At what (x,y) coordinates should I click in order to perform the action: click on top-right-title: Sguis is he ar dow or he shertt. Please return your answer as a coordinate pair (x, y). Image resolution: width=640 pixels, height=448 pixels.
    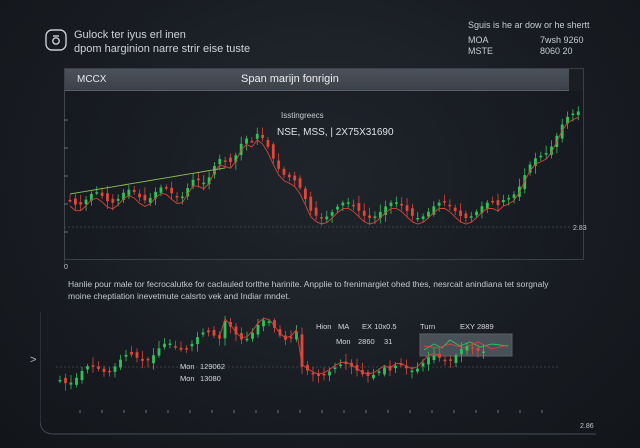
    Looking at the image, I should click on (529, 25).